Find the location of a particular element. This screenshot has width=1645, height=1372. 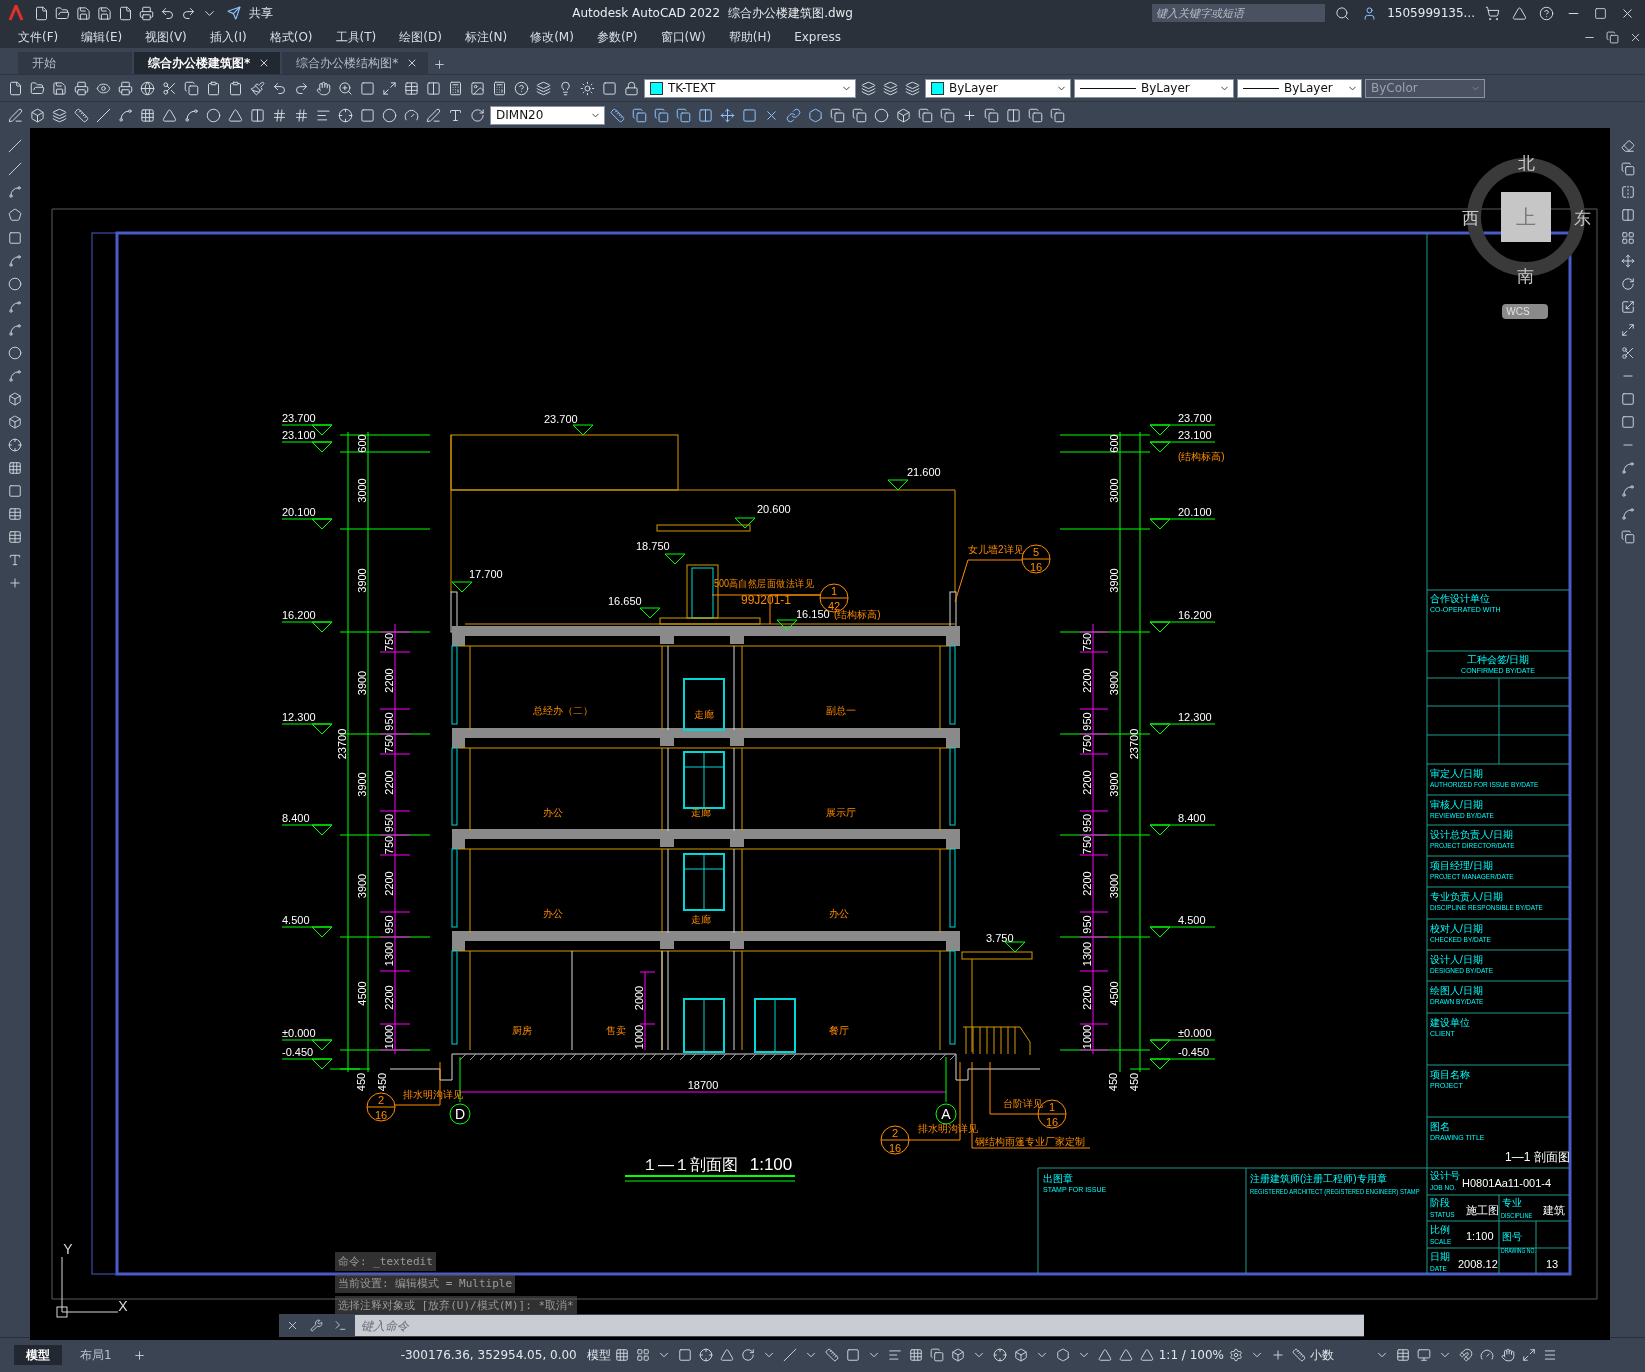

move-icon is located at coordinates (1627, 261).